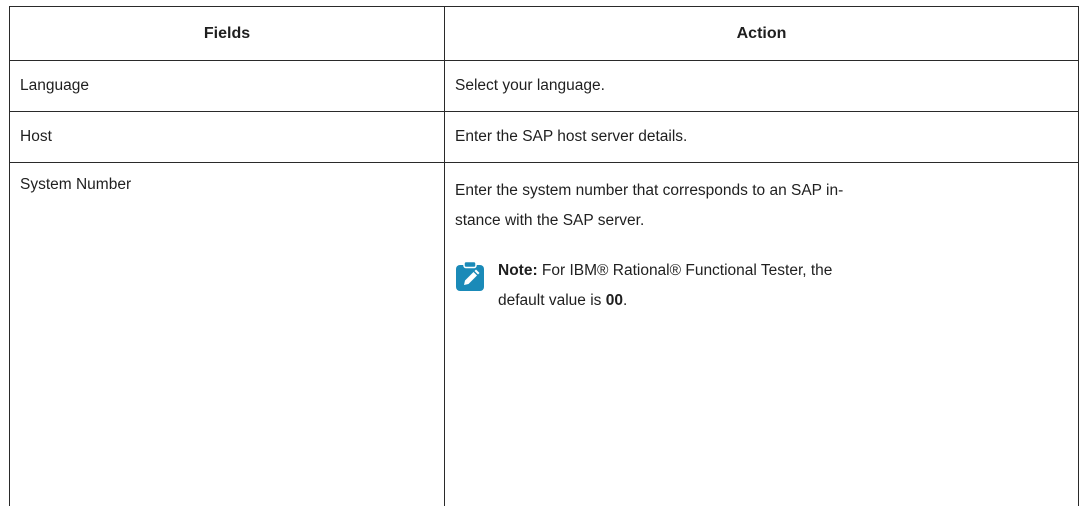 This screenshot has height=506, width=1088. I want to click on header-fields: Fields, so click(227, 34).